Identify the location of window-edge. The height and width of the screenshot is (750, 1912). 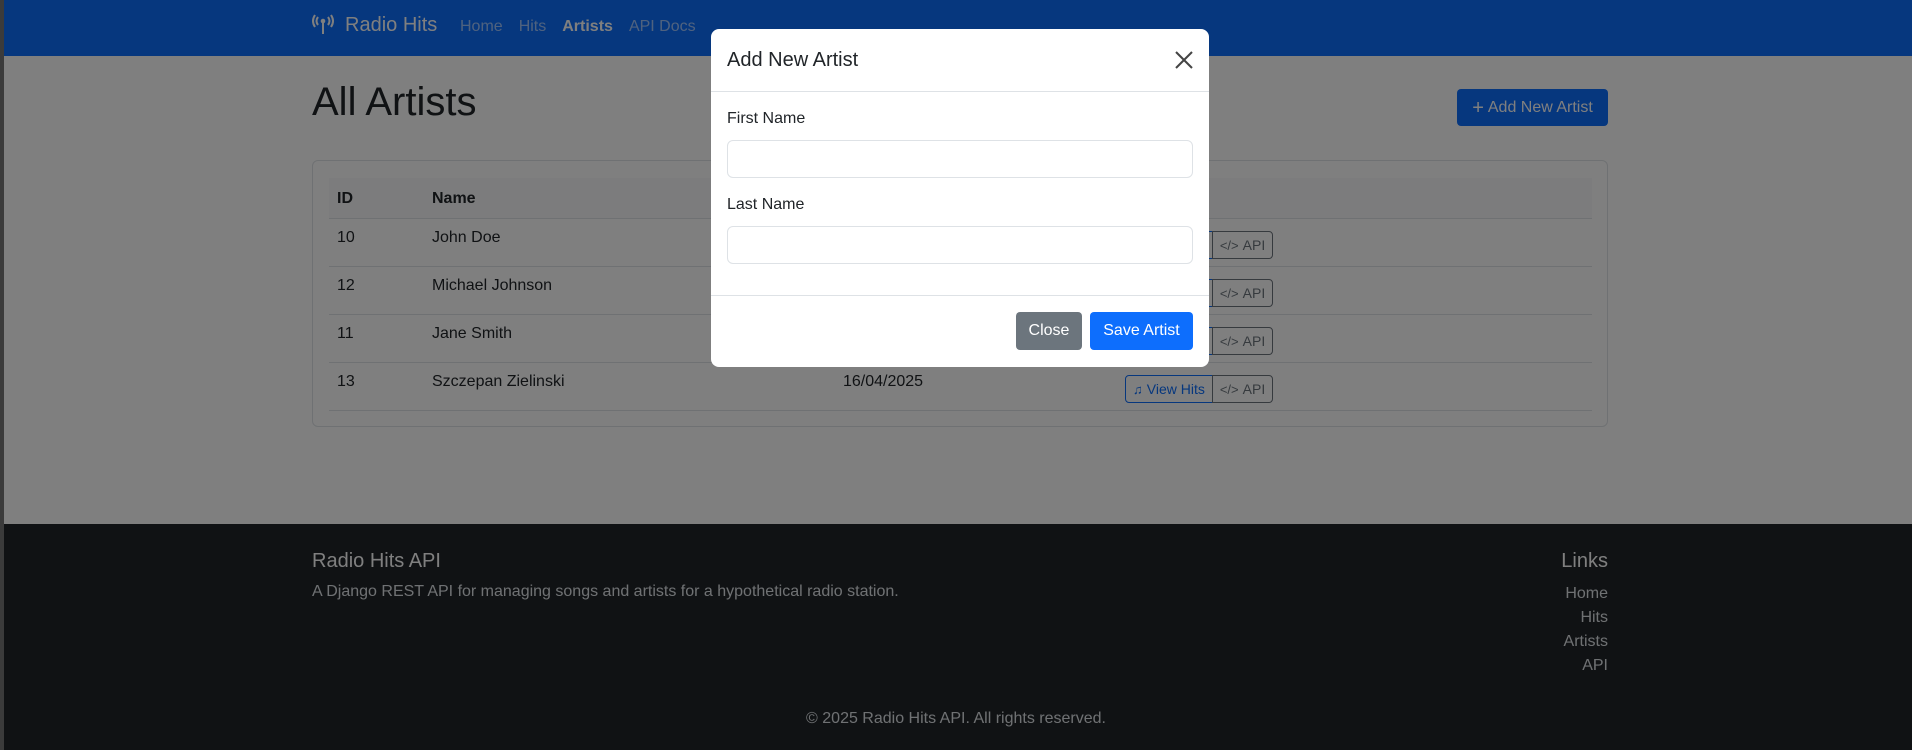
(2, 375).